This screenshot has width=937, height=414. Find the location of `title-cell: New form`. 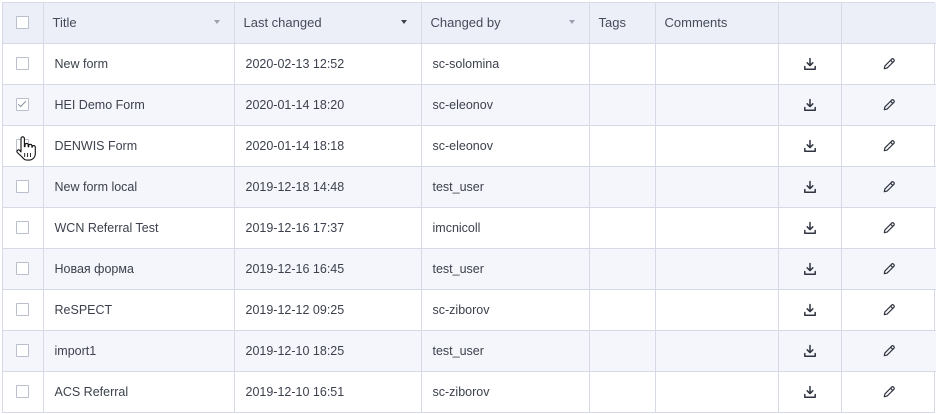

title-cell: New form is located at coordinates (139, 64).